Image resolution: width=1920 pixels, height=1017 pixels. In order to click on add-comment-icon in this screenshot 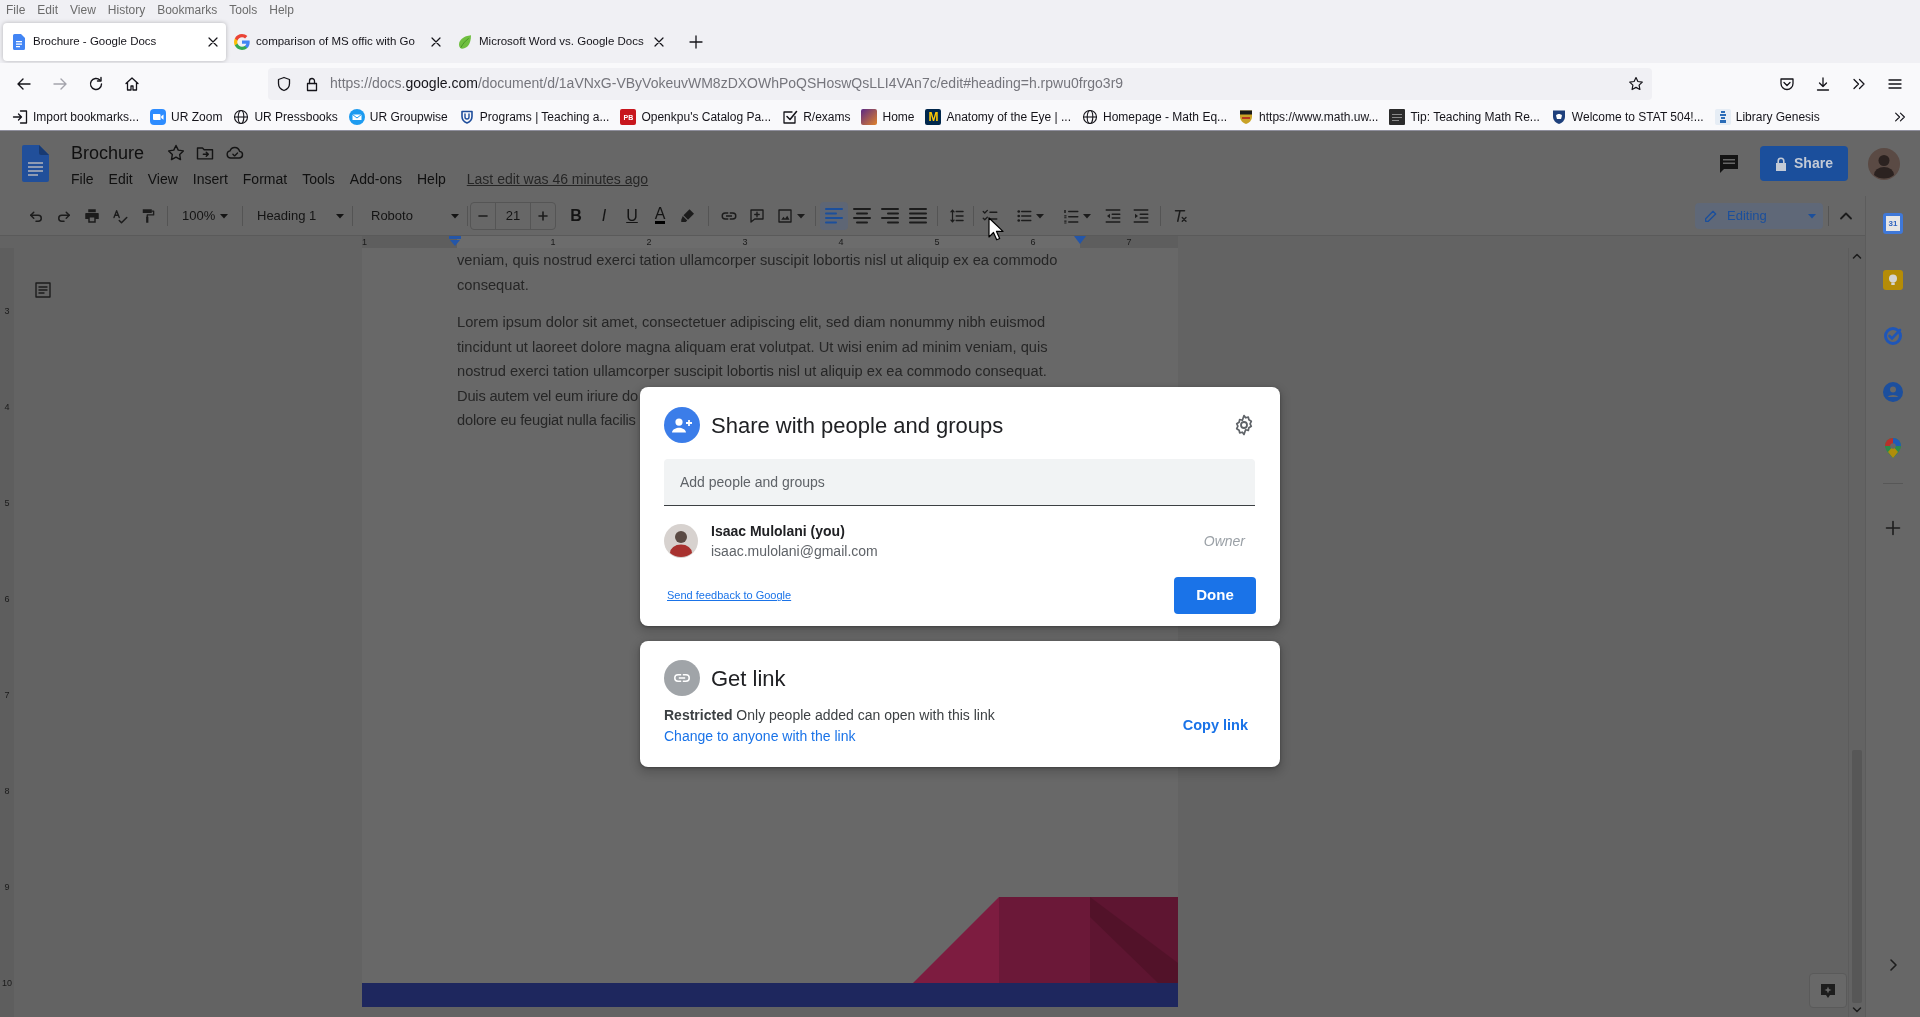, I will do `click(757, 215)`.